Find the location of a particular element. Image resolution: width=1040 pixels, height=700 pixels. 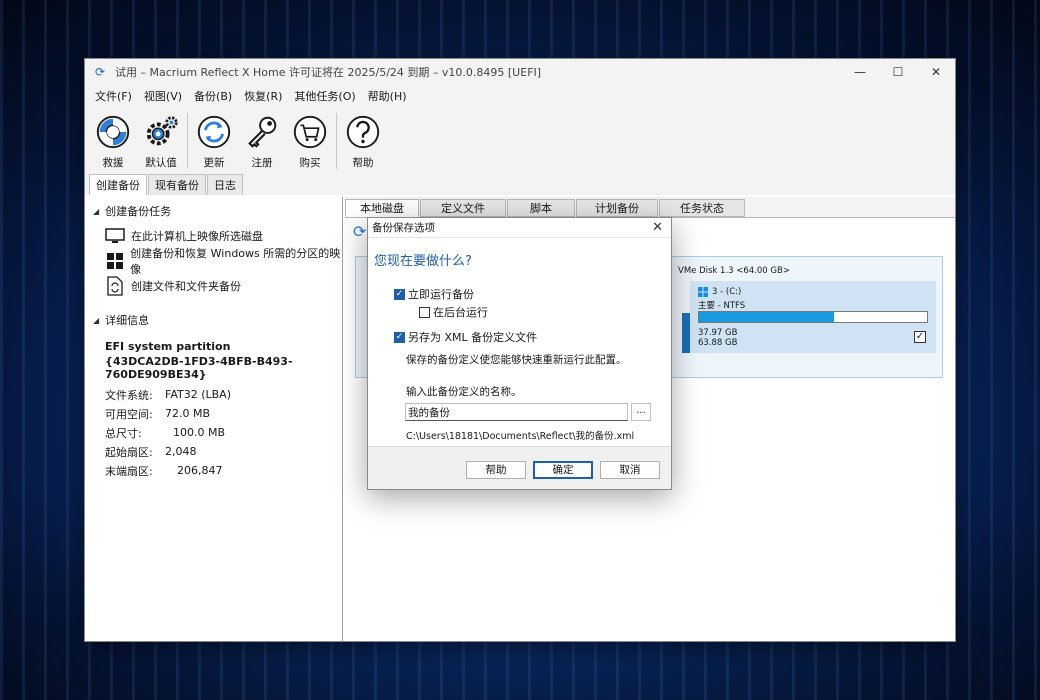

update-label: 更新 is located at coordinates (214, 163).